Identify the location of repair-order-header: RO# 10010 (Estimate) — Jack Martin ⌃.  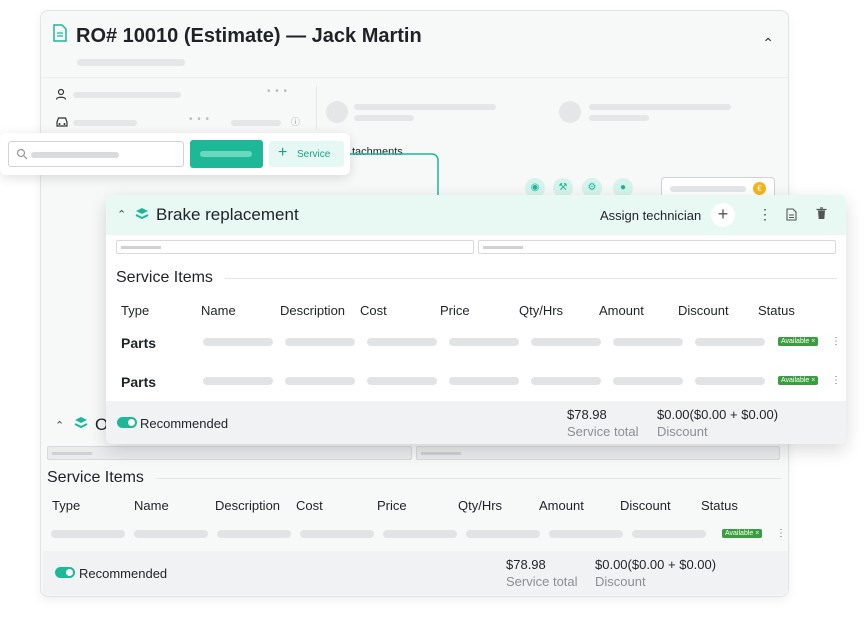
(414, 44).